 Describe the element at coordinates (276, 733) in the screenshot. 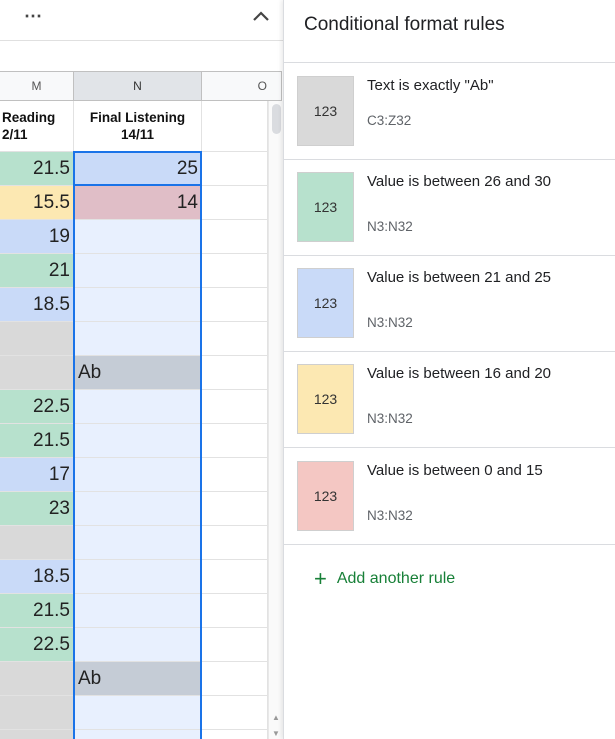

I see `scroll-down-icon: ▼` at that location.